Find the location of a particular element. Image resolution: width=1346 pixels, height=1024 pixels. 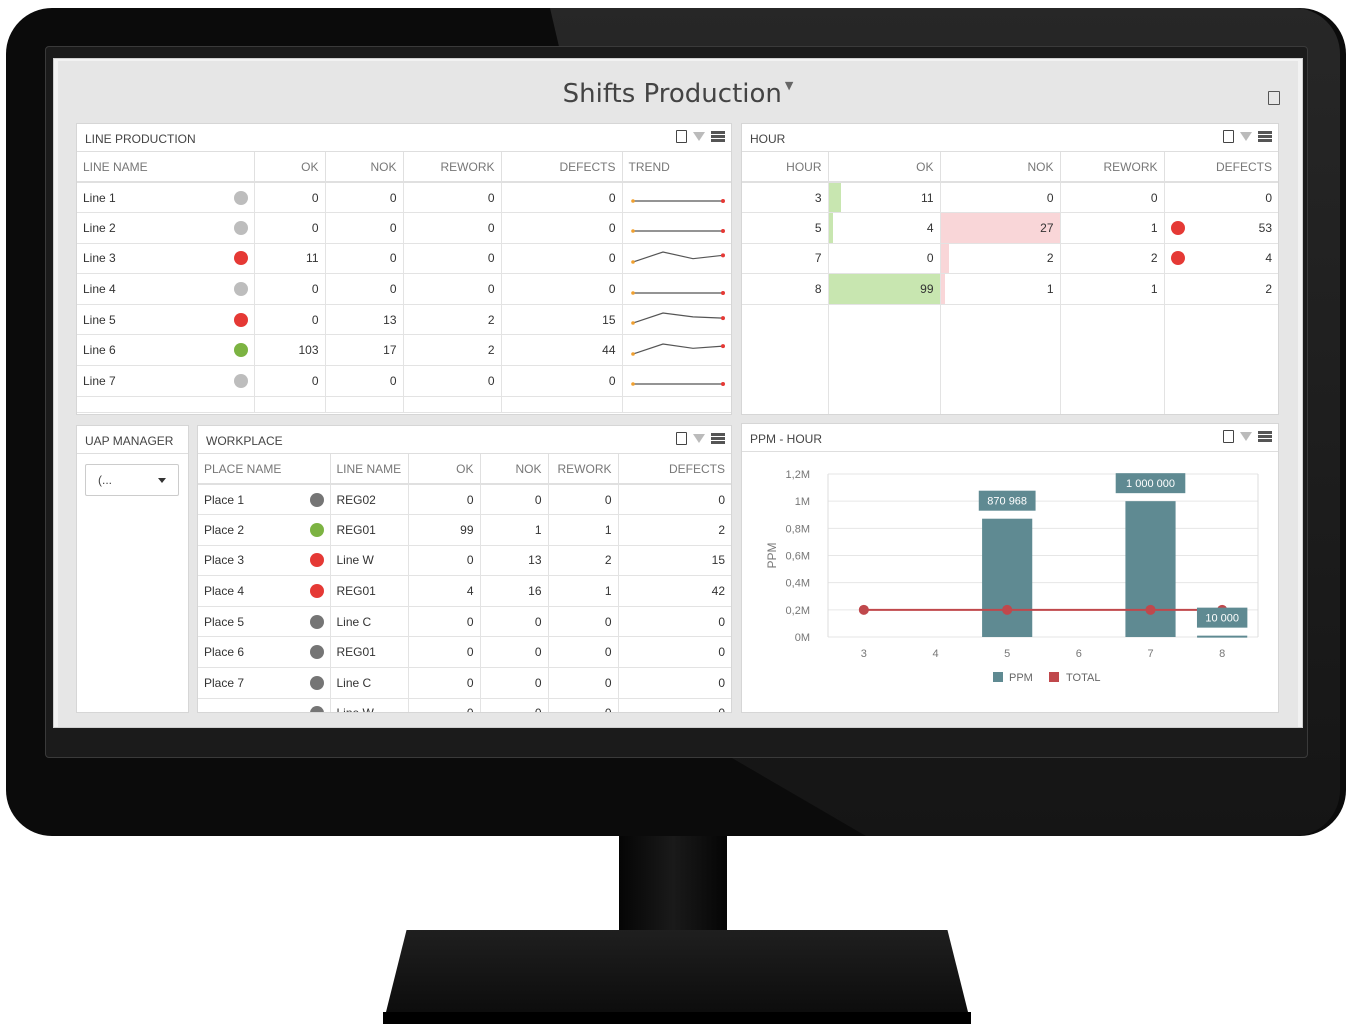

ok-level-bar is located at coordinates (834, 198).